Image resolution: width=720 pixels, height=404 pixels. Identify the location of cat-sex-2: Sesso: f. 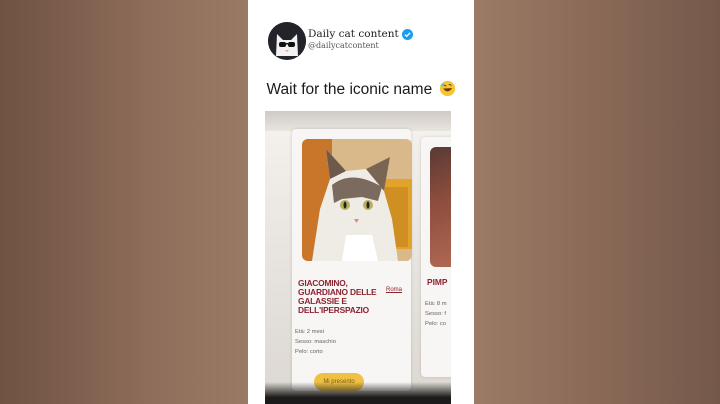
(435, 314).